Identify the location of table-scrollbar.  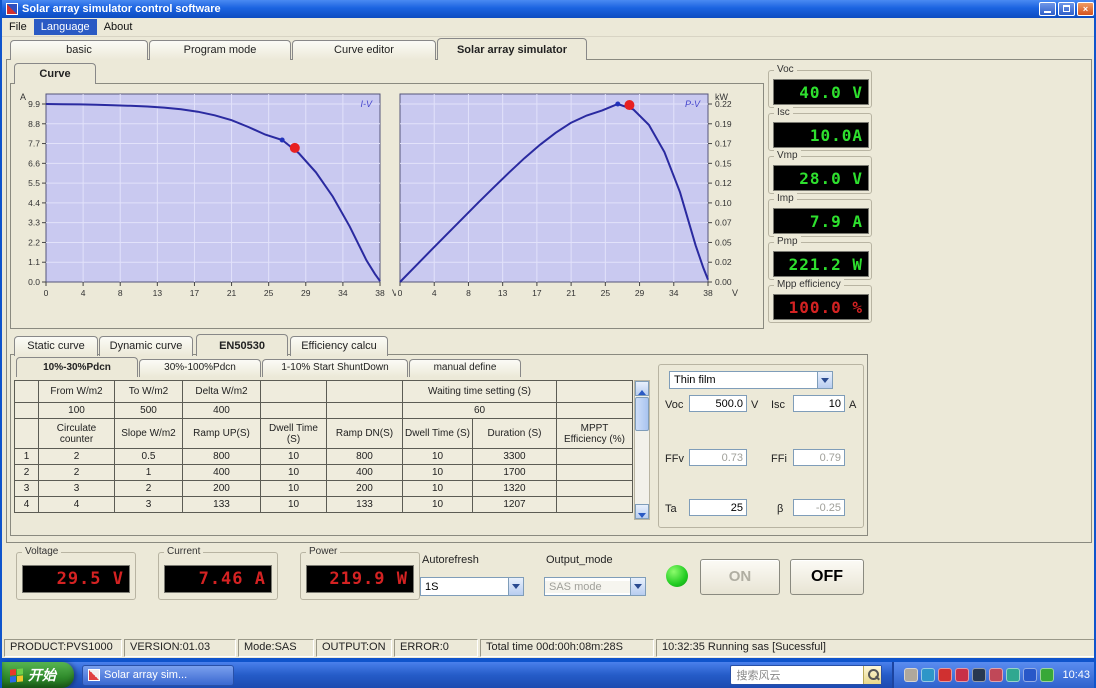
(642, 450).